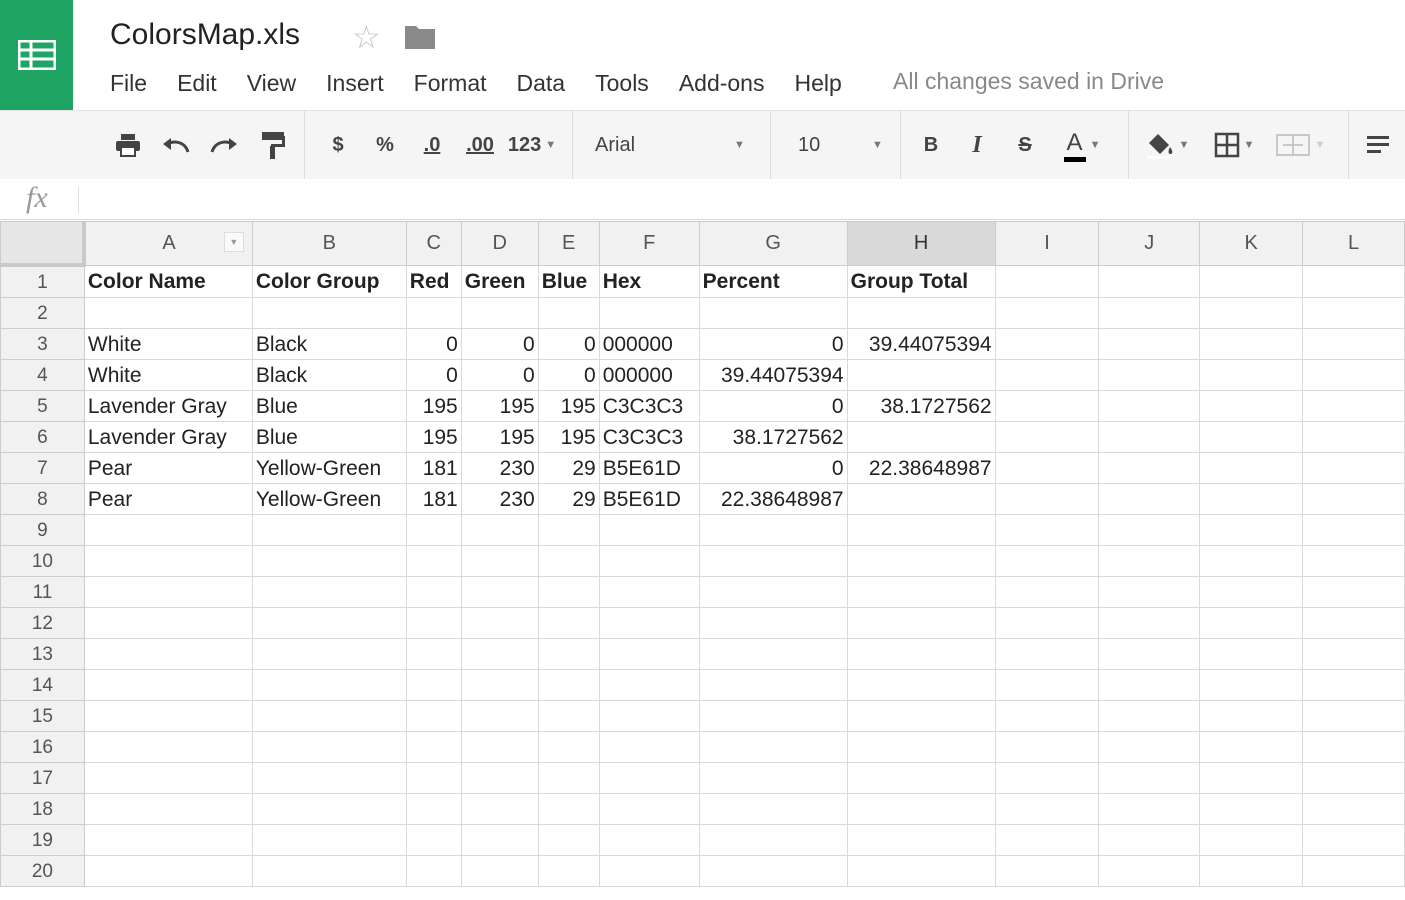 The image size is (1405, 900). Describe the element at coordinates (773, 871) in the screenshot. I see `cell-g20` at that location.